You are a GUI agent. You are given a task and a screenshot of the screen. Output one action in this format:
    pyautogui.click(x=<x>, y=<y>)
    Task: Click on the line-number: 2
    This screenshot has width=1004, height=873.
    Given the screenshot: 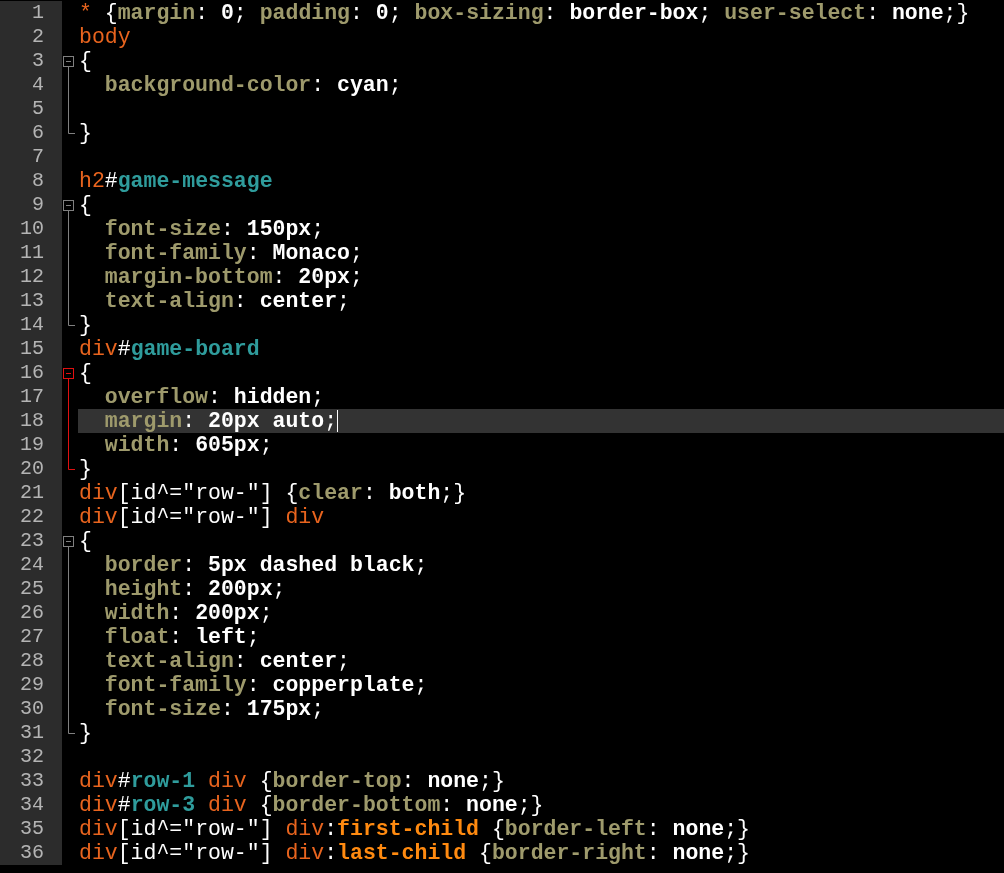 What is the action you would take?
    pyautogui.click(x=38, y=37)
    